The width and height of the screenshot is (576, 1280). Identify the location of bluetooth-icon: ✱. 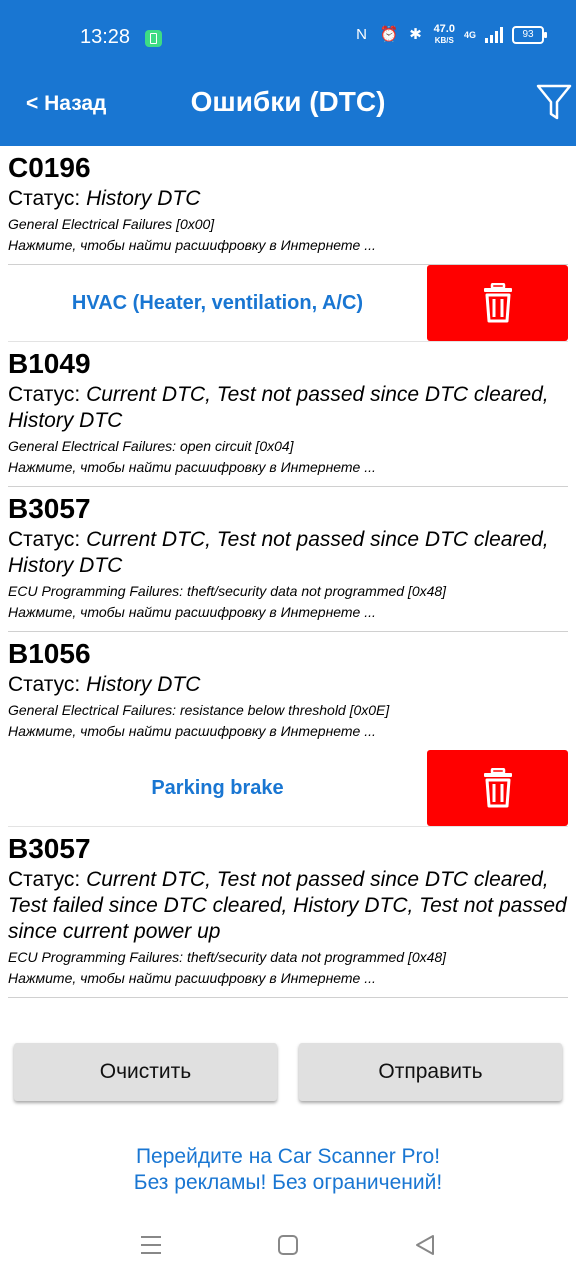
(415, 34).